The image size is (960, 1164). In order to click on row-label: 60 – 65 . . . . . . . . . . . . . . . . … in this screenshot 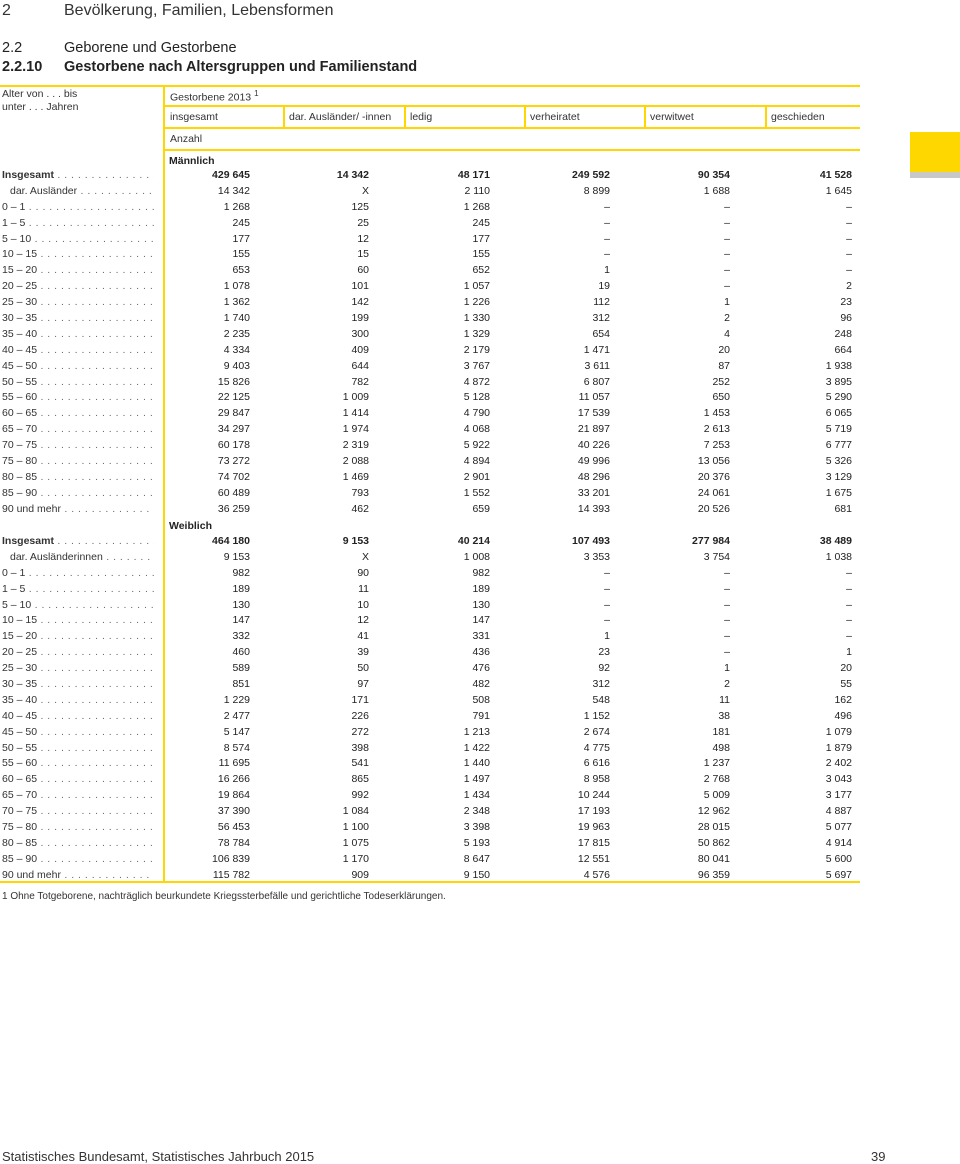, I will do `click(78, 780)`.